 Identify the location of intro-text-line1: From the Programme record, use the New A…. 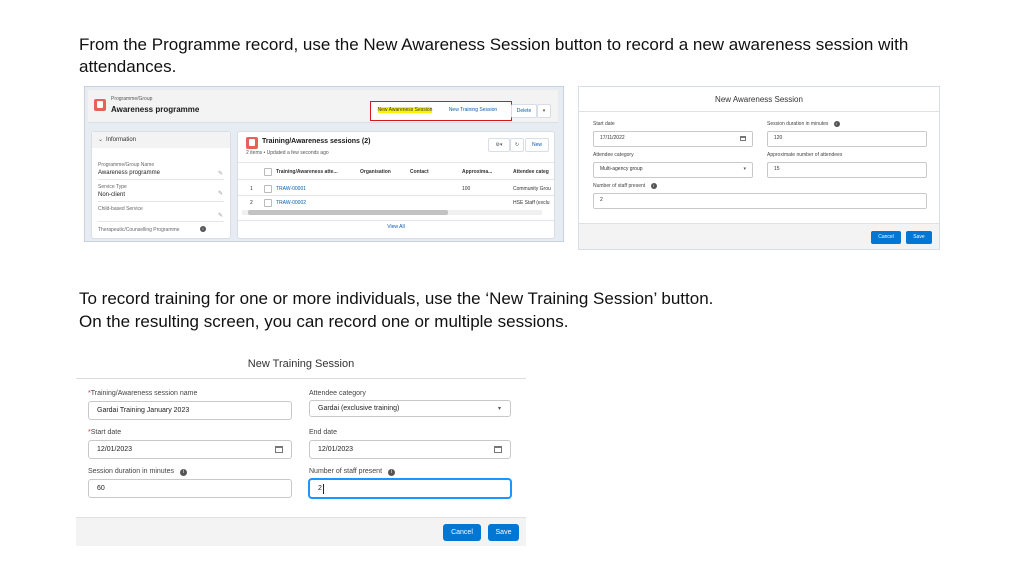
(494, 44).